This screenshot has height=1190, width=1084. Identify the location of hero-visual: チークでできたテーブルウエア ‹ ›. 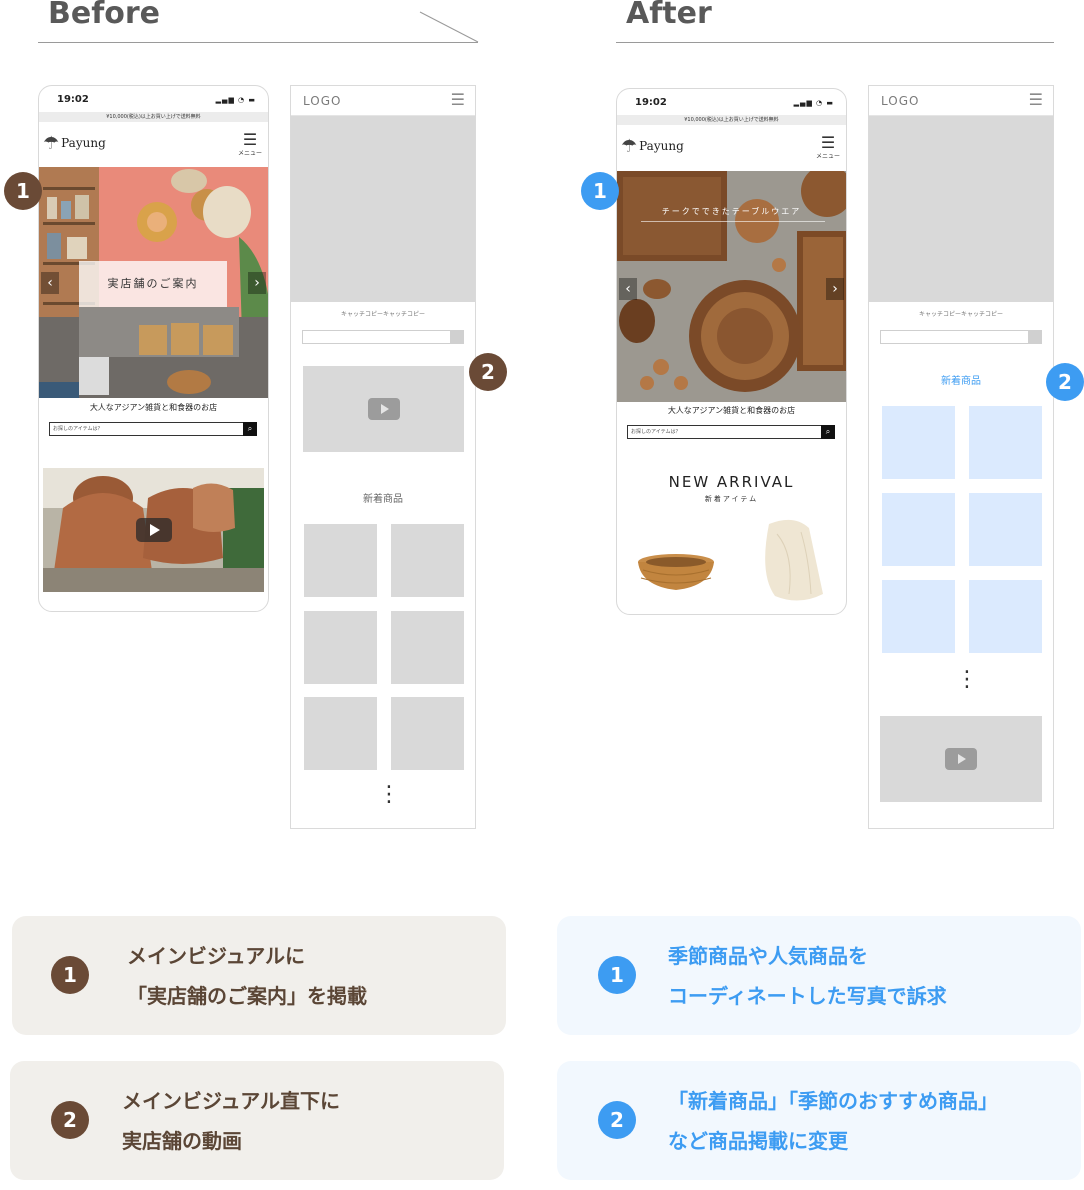
(731, 286).